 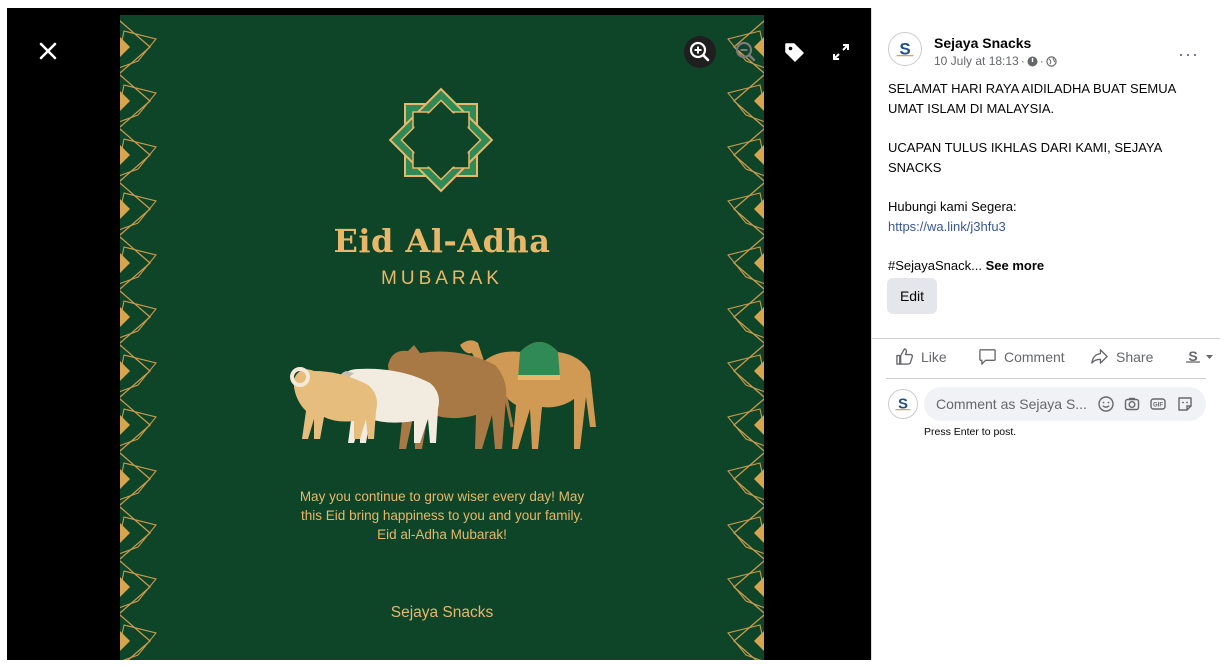 I want to click on emoji-icon, so click(x=1106, y=404).